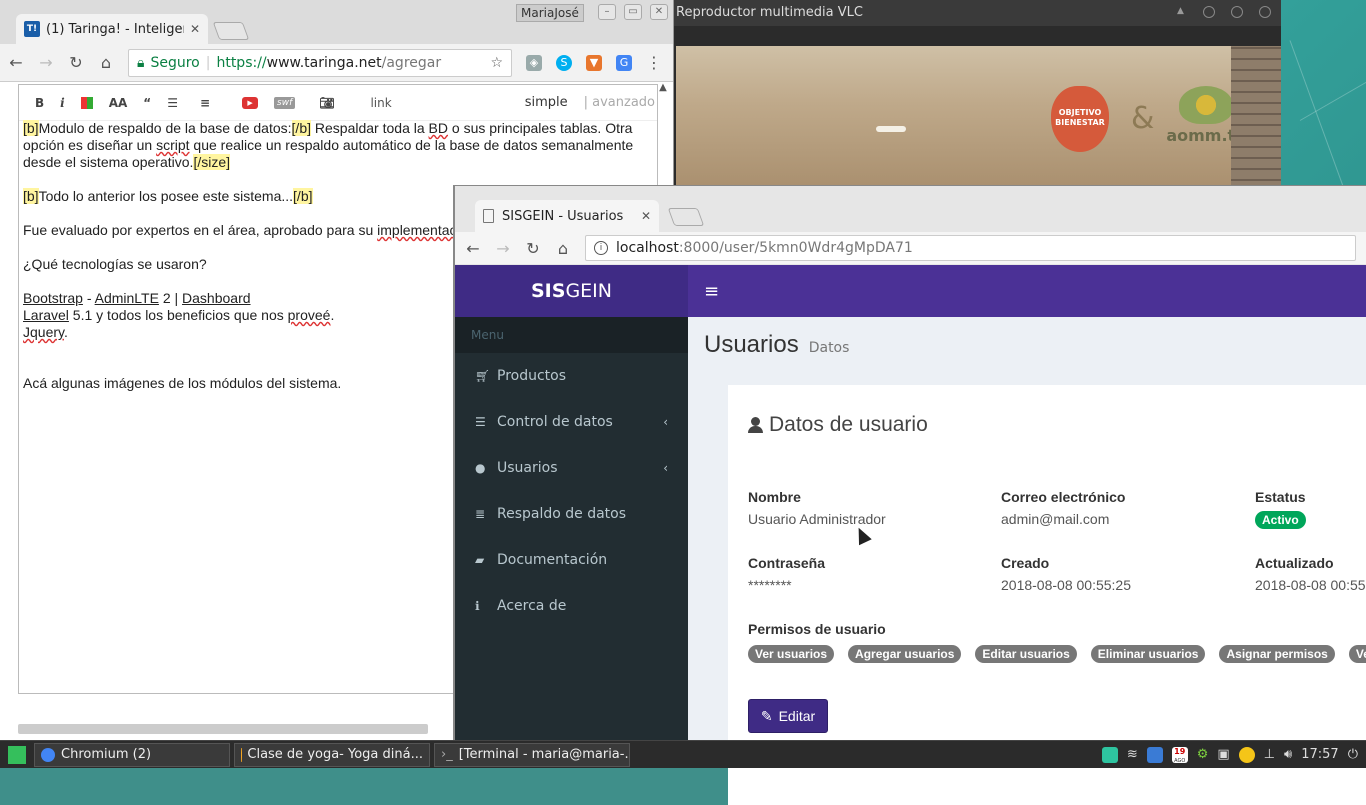  What do you see at coordinates (1237, 12) in the screenshot?
I see `vlc-maximize-button` at bounding box center [1237, 12].